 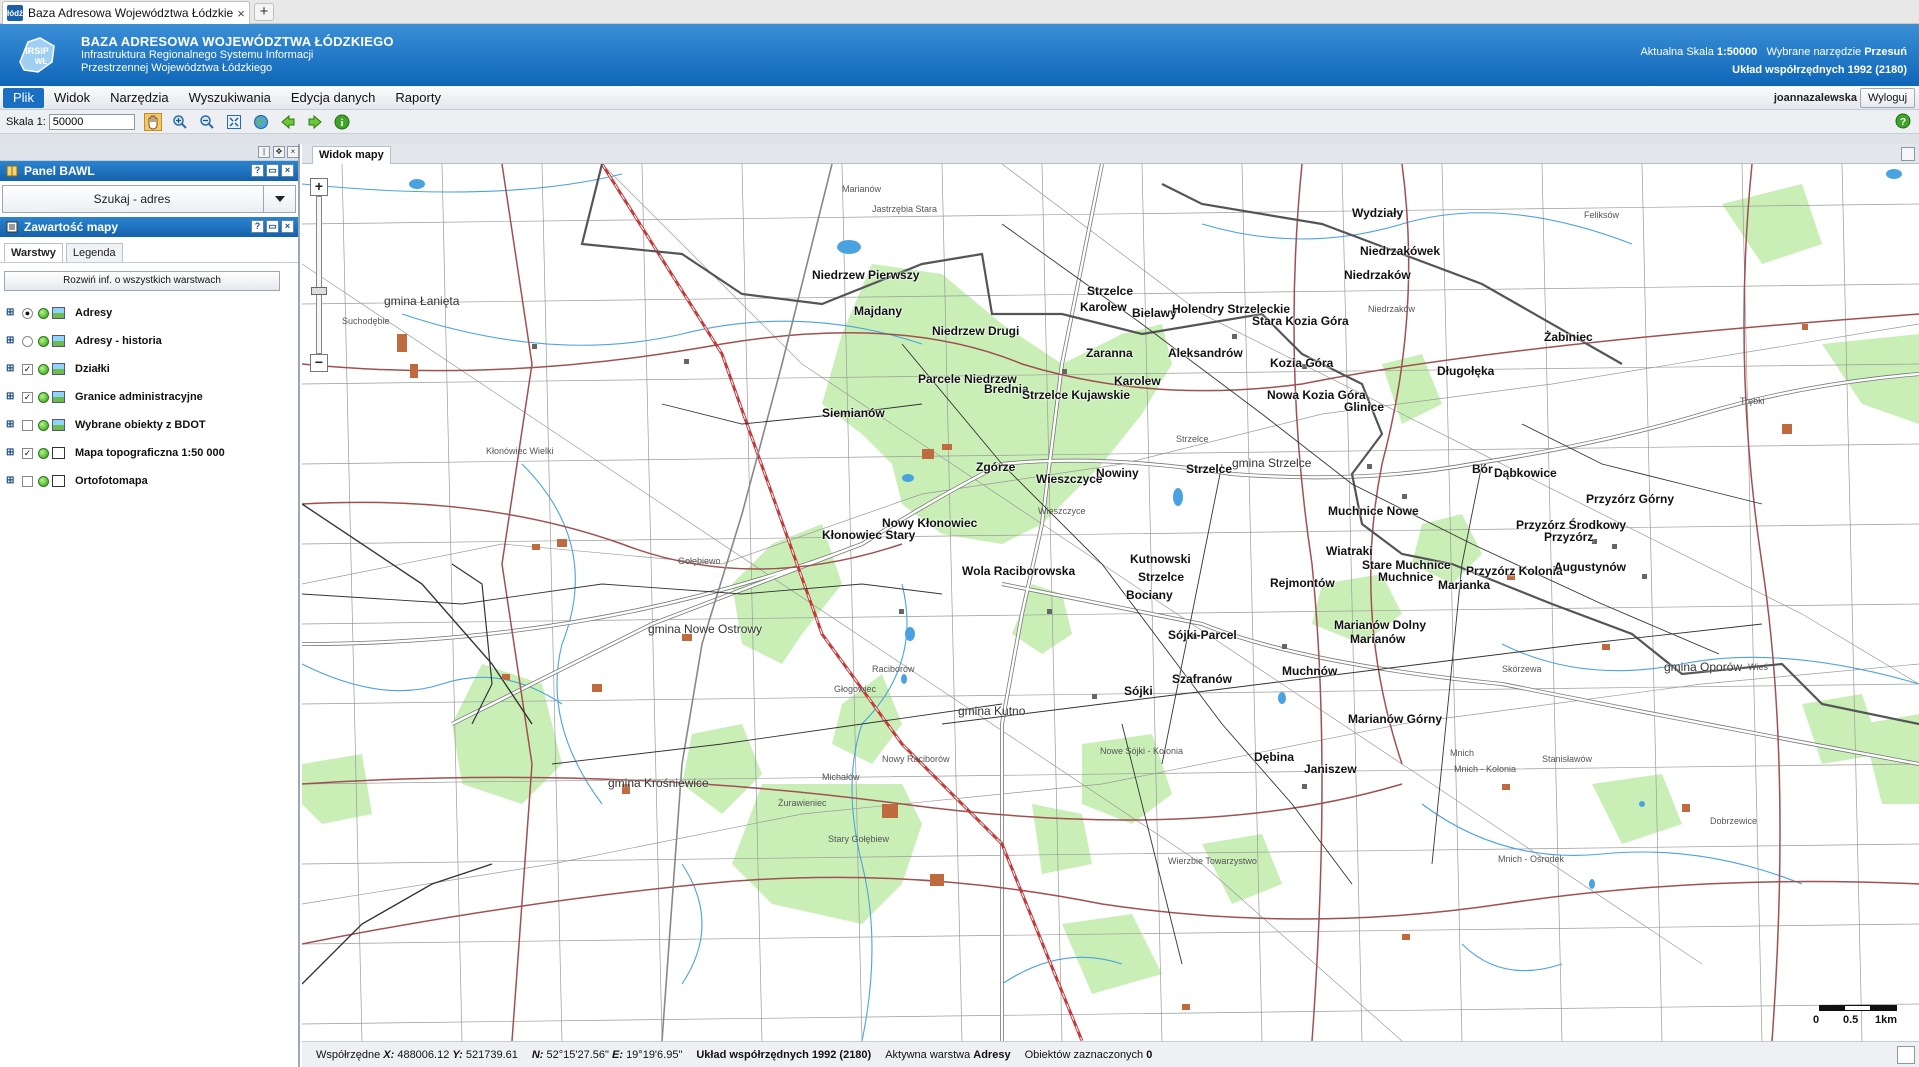 I want to click on place-label: Kłonówiec Wielki, so click(x=520, y=451).